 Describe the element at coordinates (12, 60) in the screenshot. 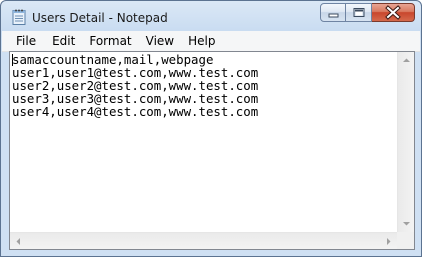

I see `text-caret` at that location.